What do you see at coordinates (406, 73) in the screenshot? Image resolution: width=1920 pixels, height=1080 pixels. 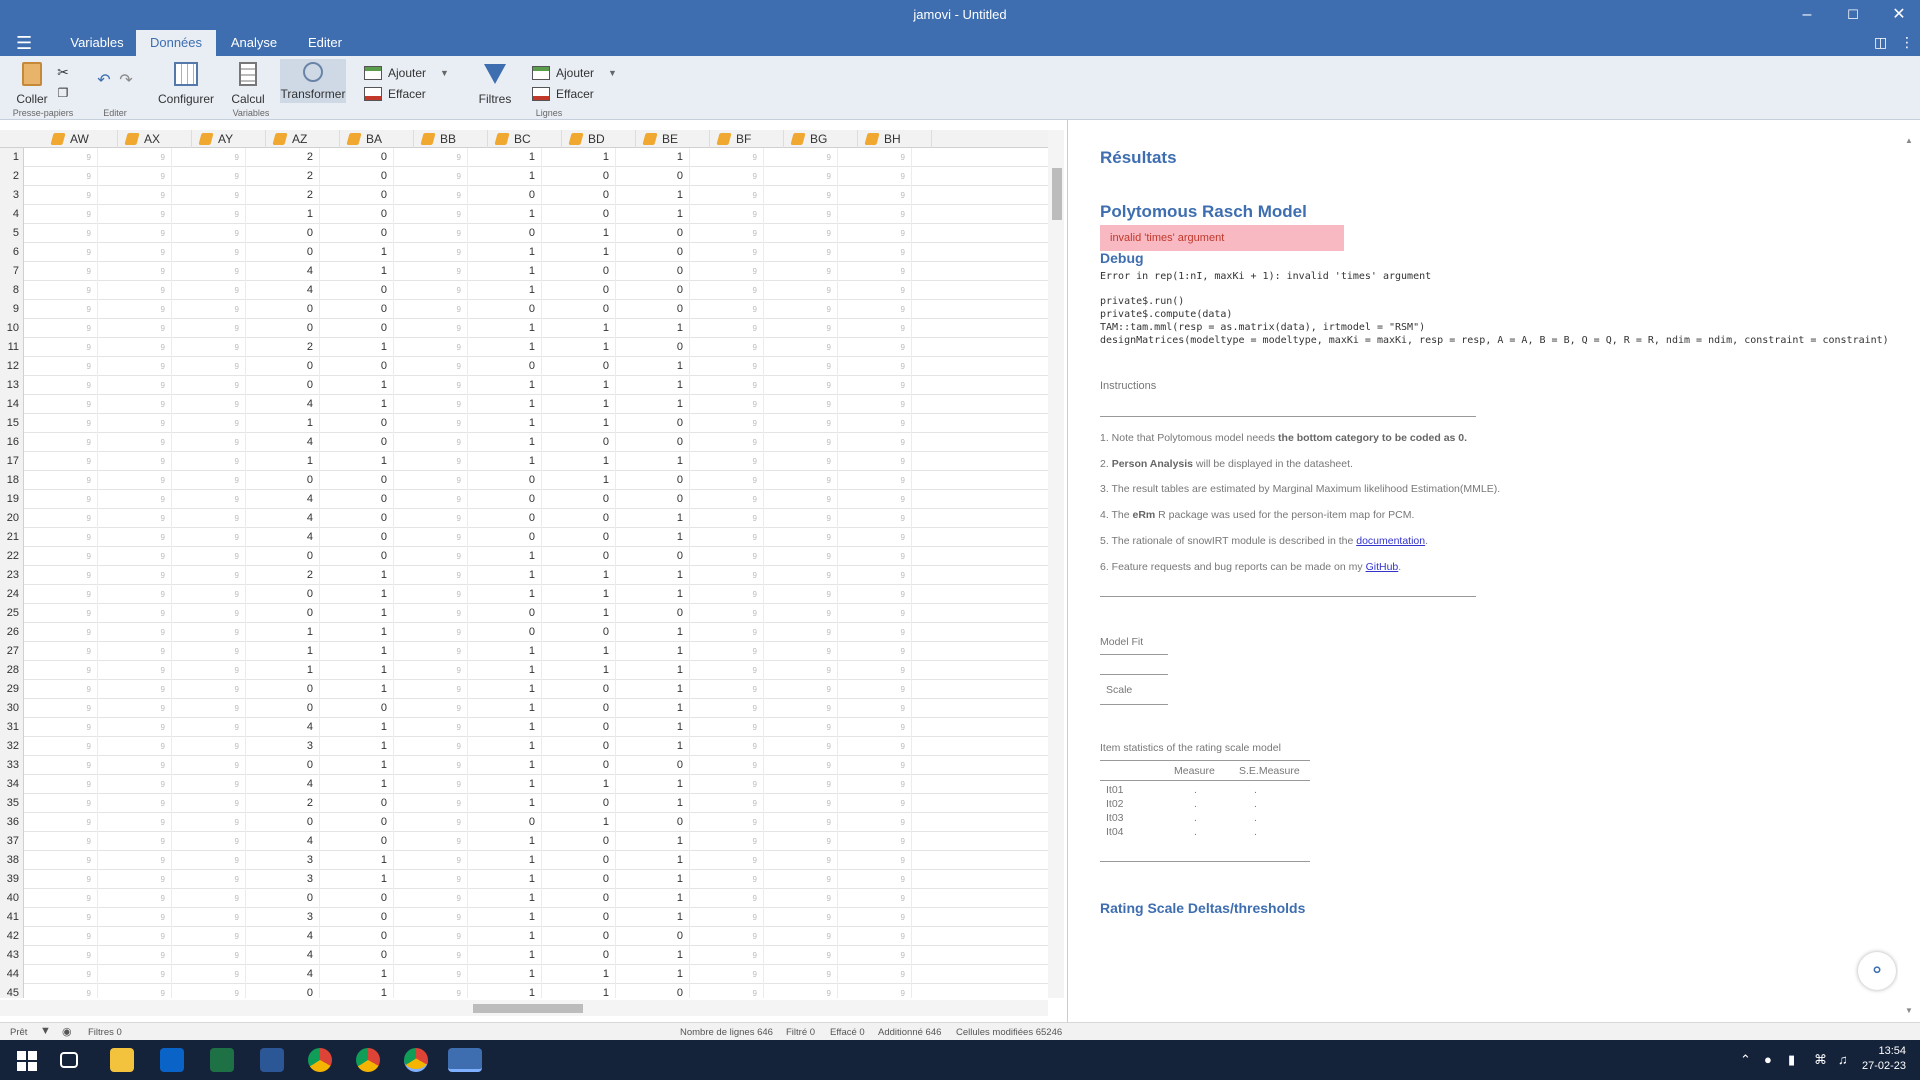 I see `add-variable-button: Ajouter ▼` at bounding box center [406, 73].